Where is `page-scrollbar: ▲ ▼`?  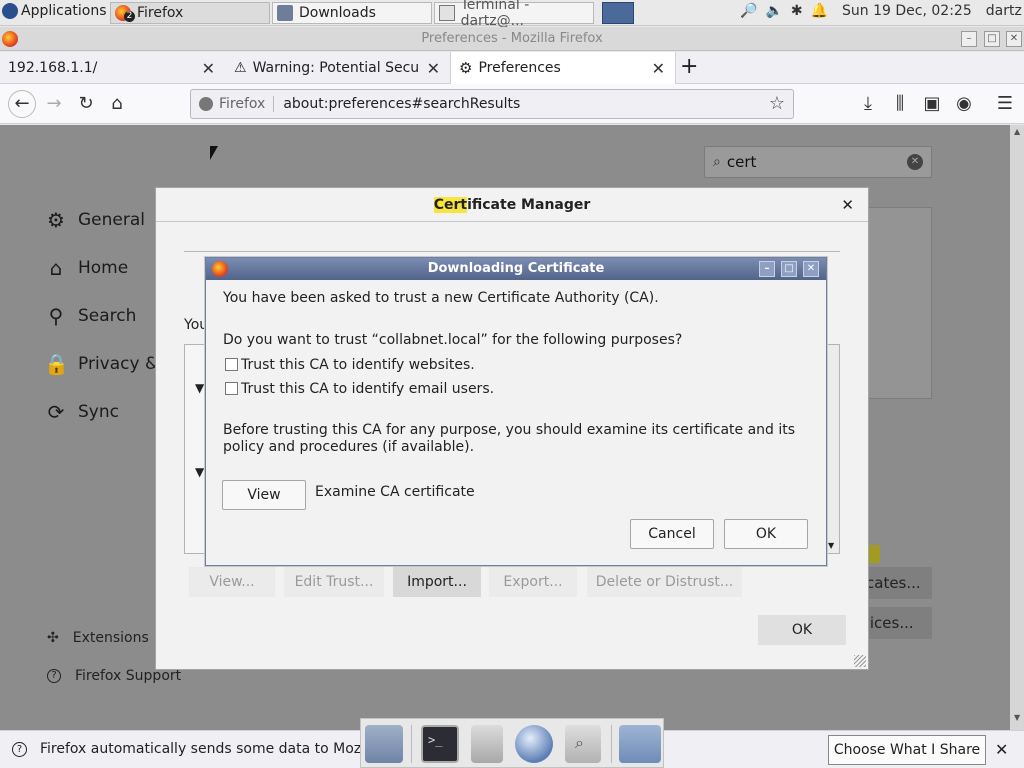 page-scrollbar: ▲ ▼ is located at coordinates (1017, 427).